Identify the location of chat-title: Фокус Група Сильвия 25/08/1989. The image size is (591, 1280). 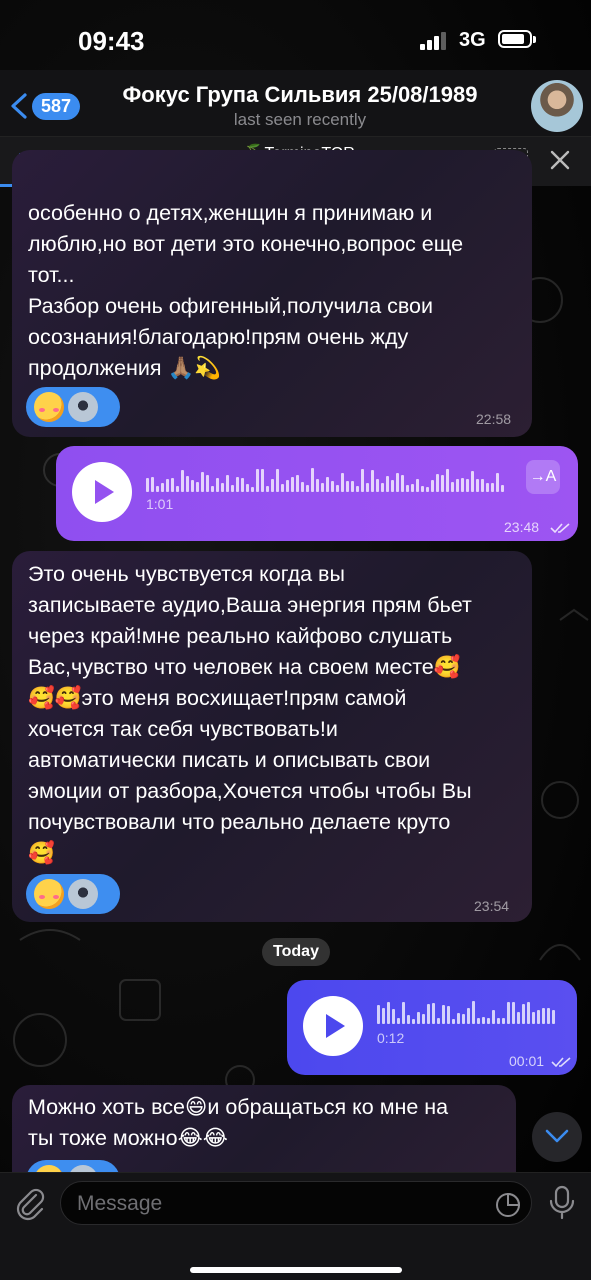
(300, 95).